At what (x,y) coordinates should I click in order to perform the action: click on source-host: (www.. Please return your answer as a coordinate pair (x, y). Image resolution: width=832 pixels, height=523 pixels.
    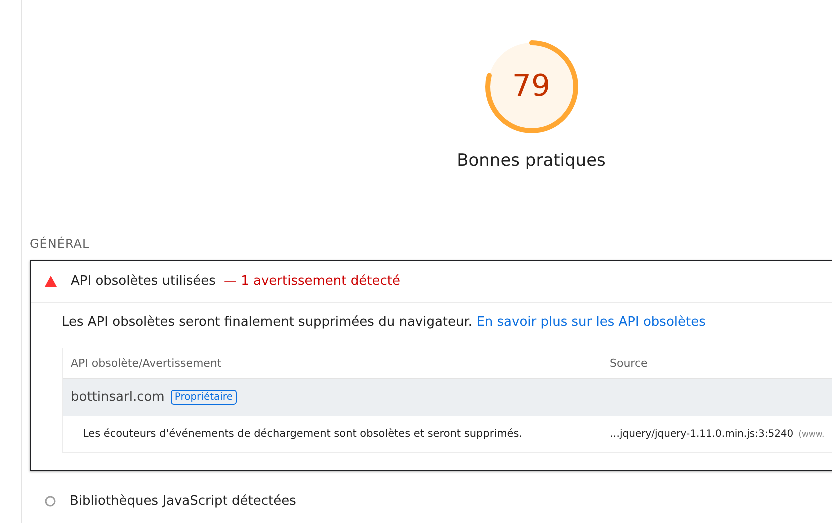
    Looking at the image, I should click on (811, 435).